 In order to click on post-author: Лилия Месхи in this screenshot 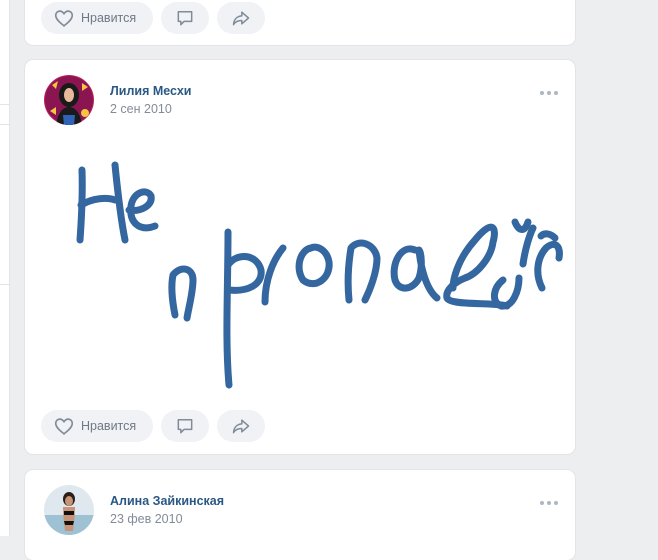, I will do `click(150, 91)`.